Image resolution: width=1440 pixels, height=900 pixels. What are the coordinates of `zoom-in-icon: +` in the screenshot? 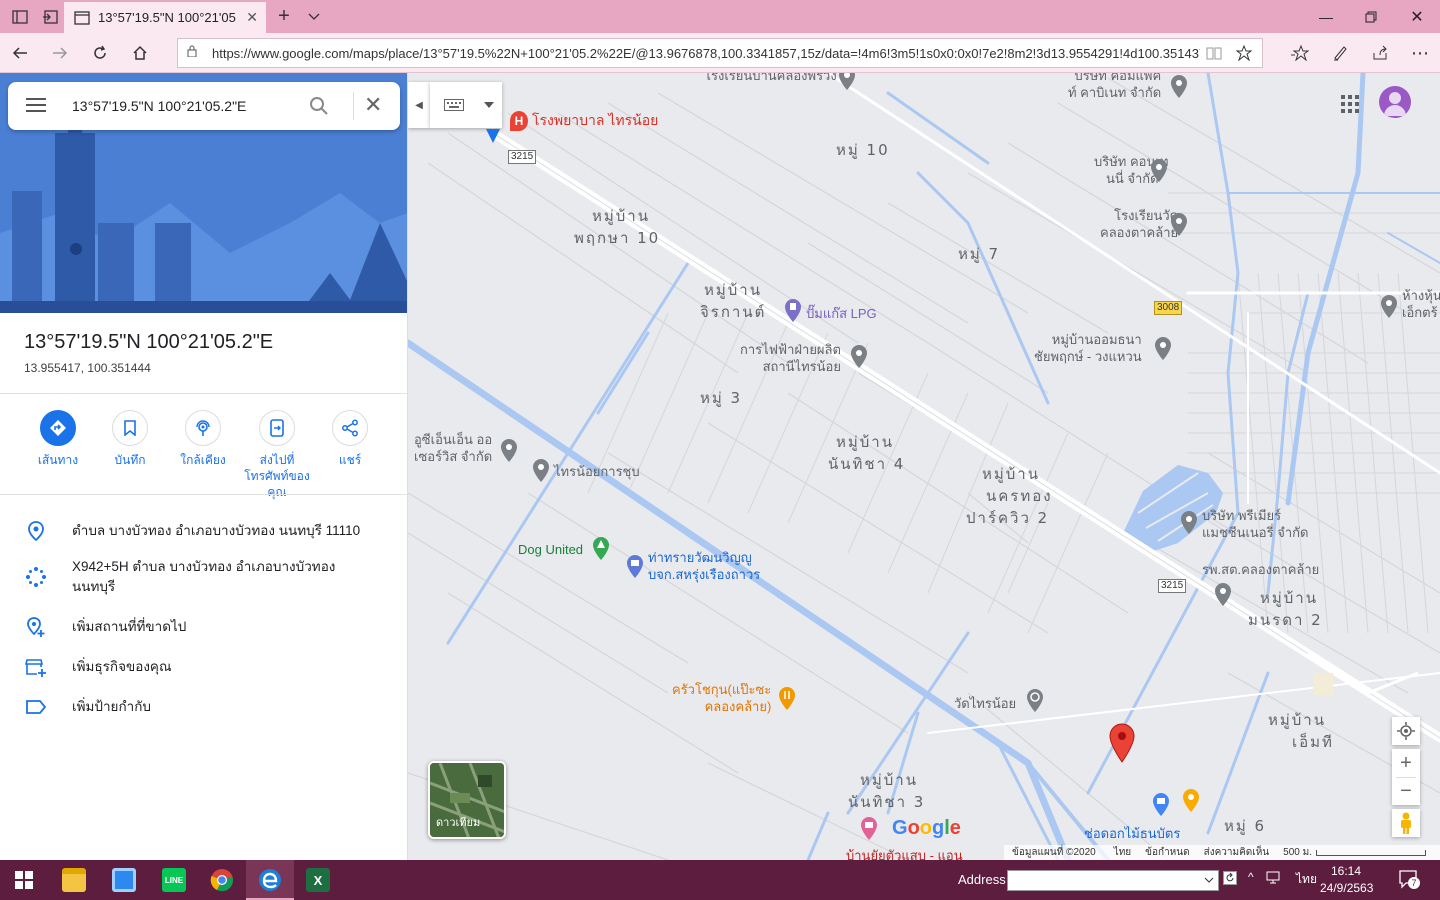 It's located at (1406, 763).